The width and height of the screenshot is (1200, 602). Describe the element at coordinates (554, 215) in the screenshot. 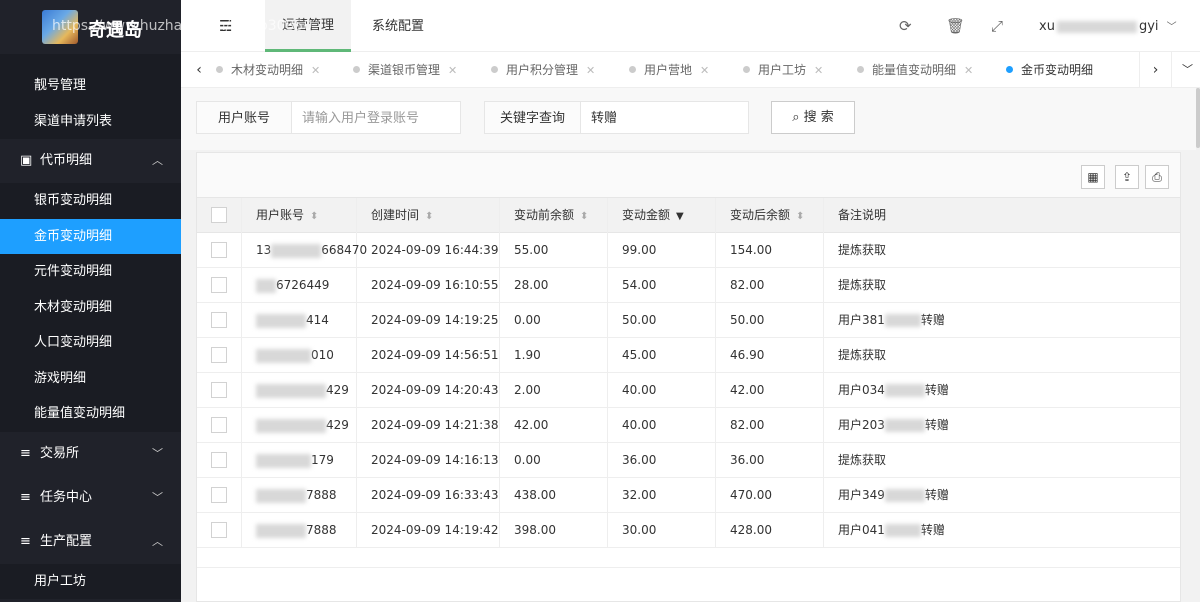

I see `col-before: 变动前余额 ⬍` at that location.